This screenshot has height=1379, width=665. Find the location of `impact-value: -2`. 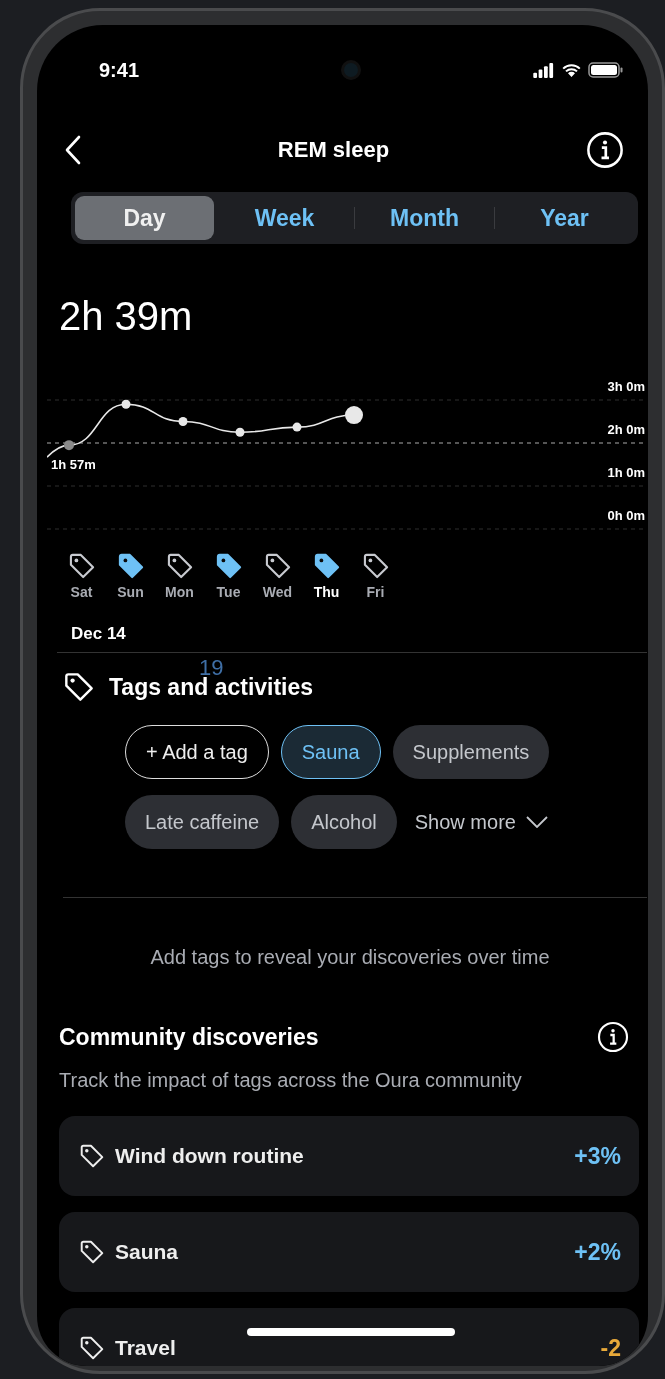

impact-value: -2 is located at coordinates (610, 1348).